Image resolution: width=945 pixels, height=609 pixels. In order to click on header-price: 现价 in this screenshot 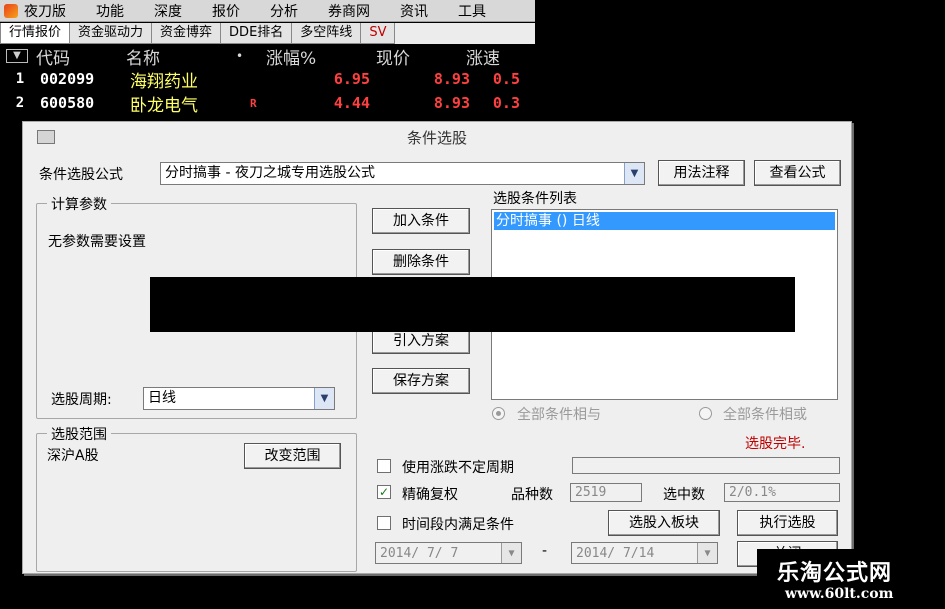, I will do `click(421, 56)`.